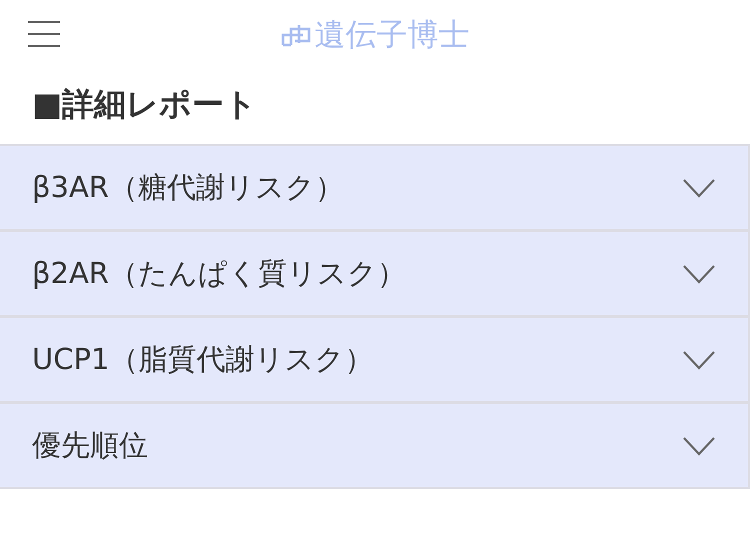 The image size is (750, 554). What do you see at coordinates (144, 104) in the screenshot?
I see `page-heading: ■詳細レポート` at bounding box center [144, 104].